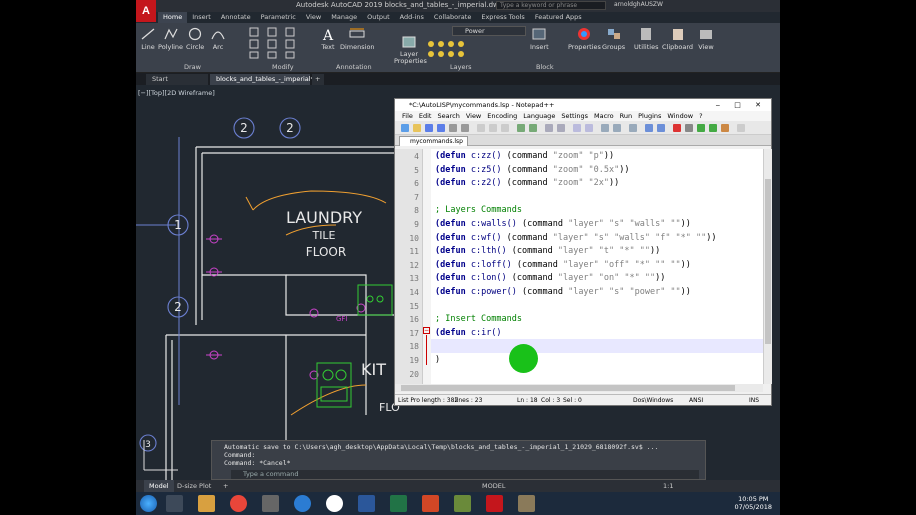 The width and height of the screenshot is (916, 515). What do you see at coordinates (617, 128) in the screenshot?
I see `wrap-icon` at bounding box center [617, 128].